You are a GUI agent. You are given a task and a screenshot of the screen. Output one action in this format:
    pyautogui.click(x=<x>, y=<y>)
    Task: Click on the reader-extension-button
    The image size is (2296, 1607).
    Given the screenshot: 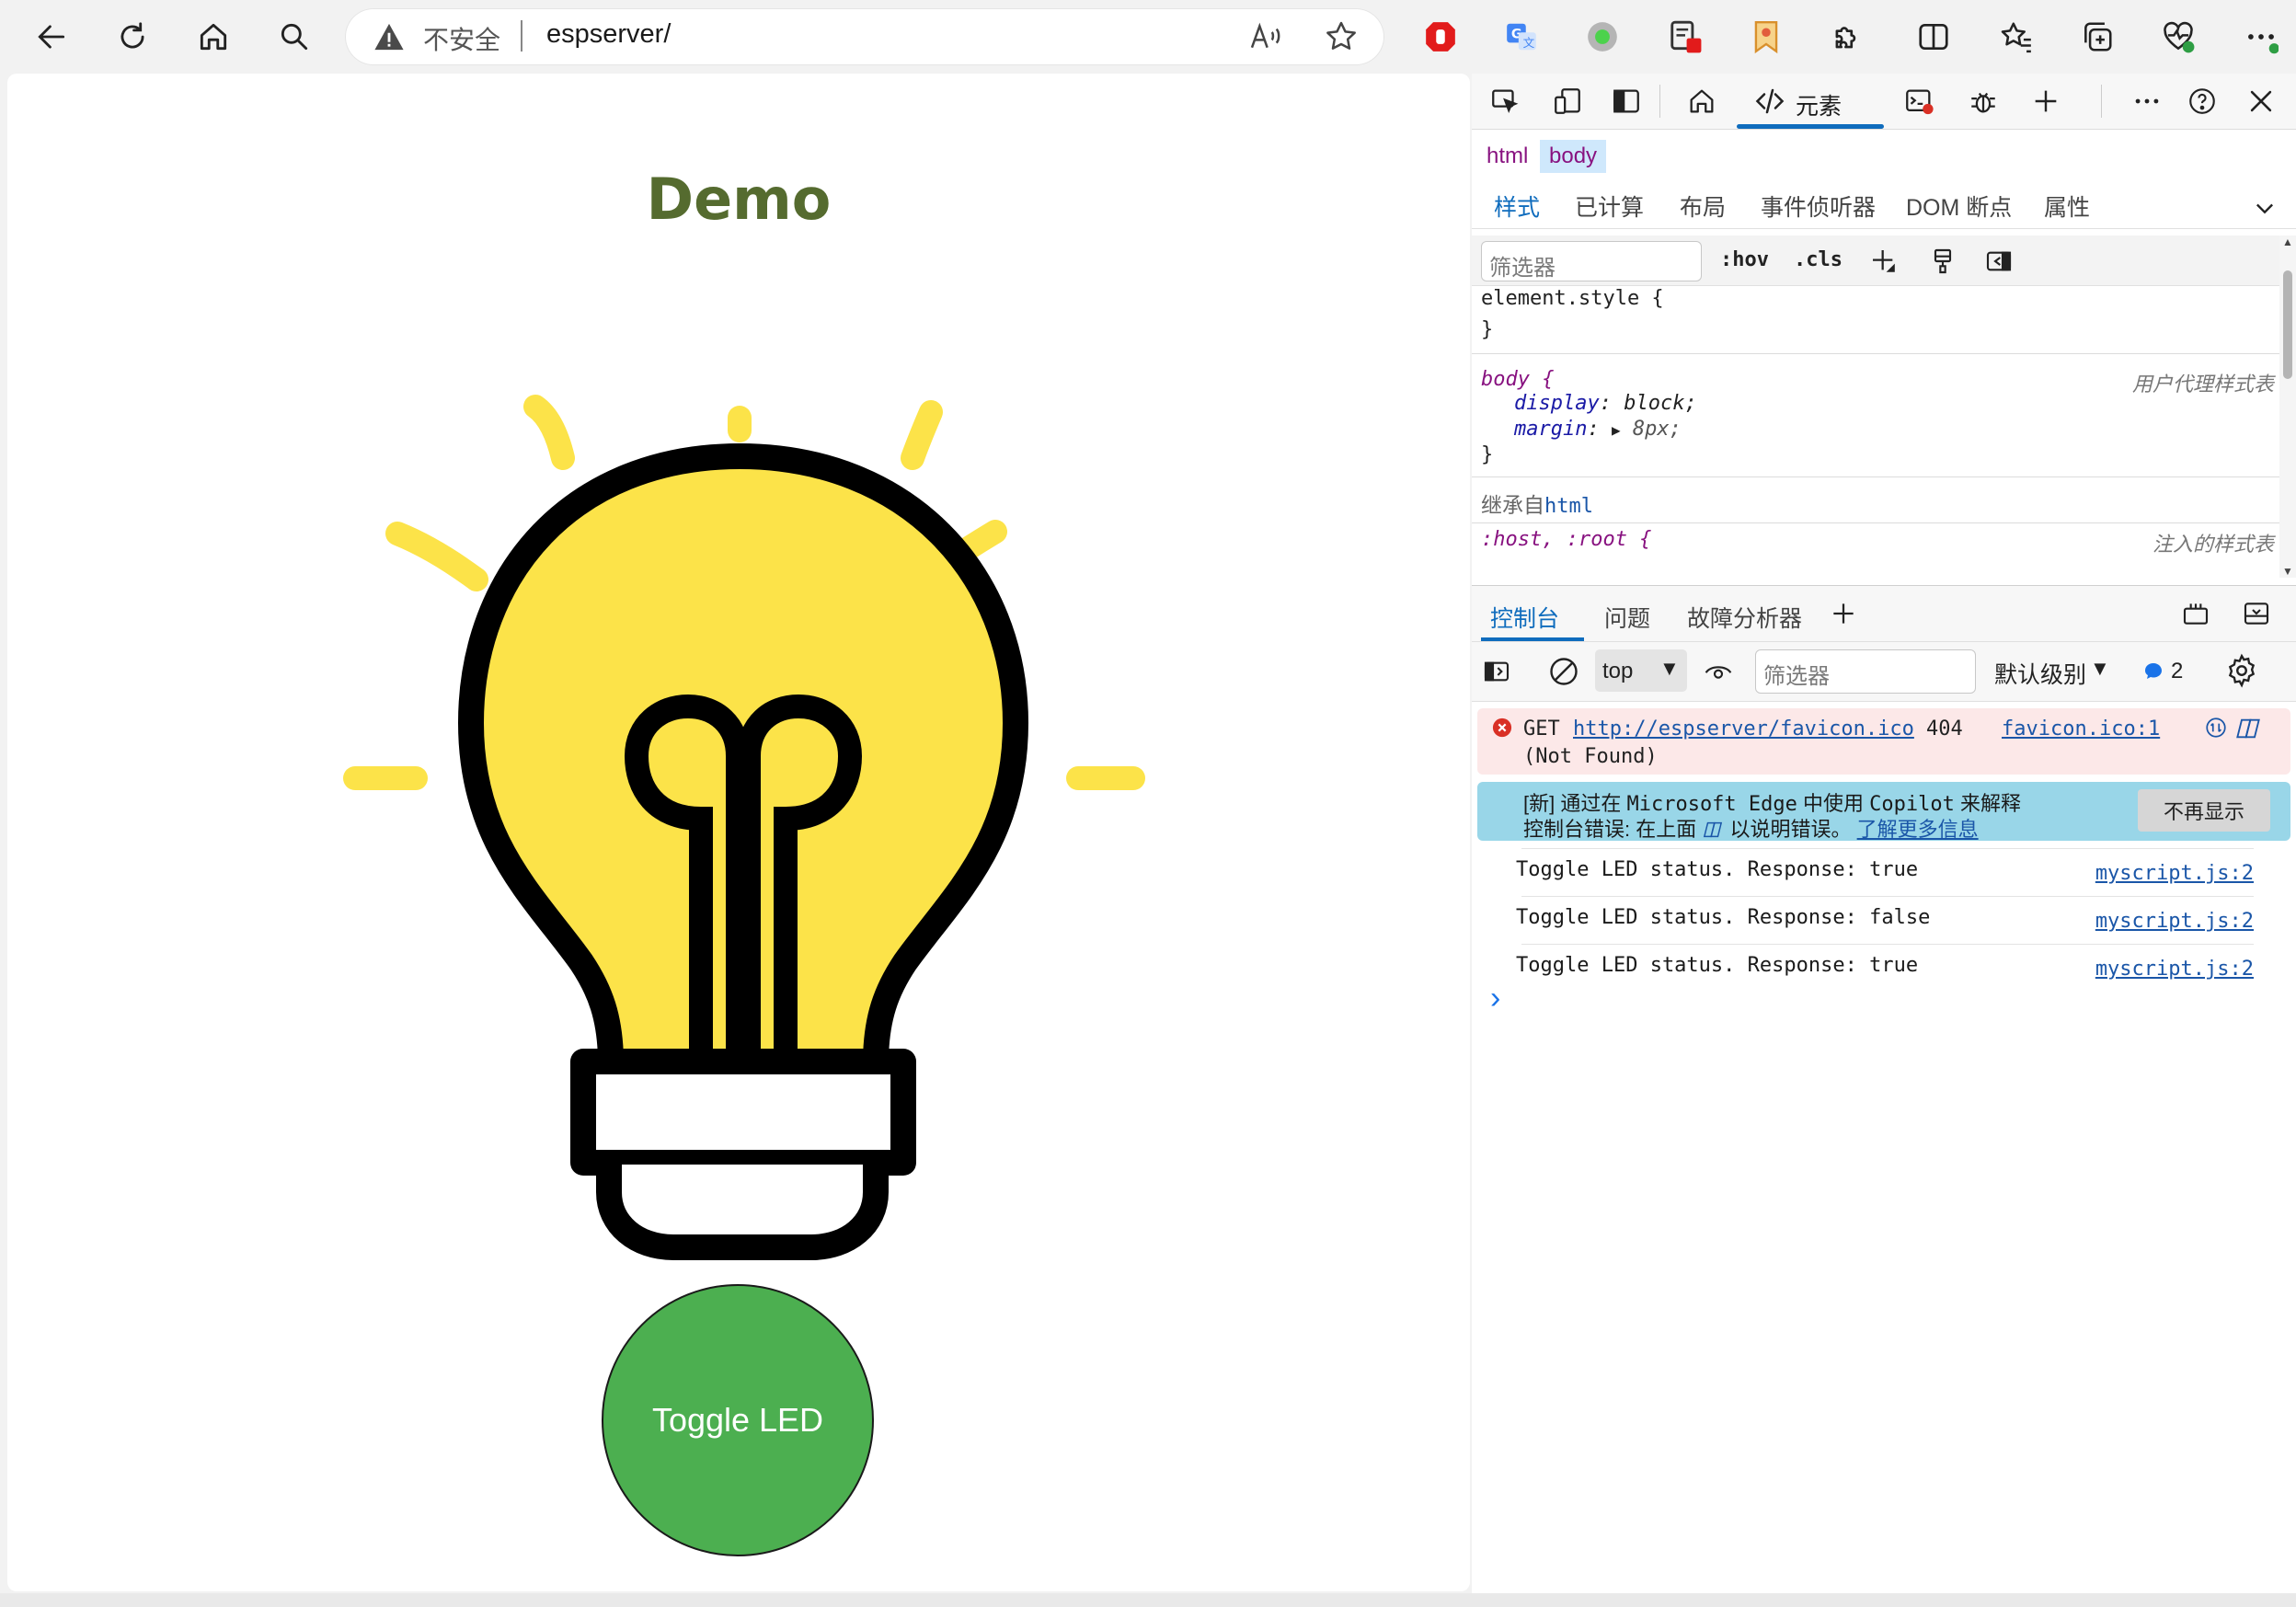 What is the action you would take?
    pyautogui.click(x=1685, y=37)
    